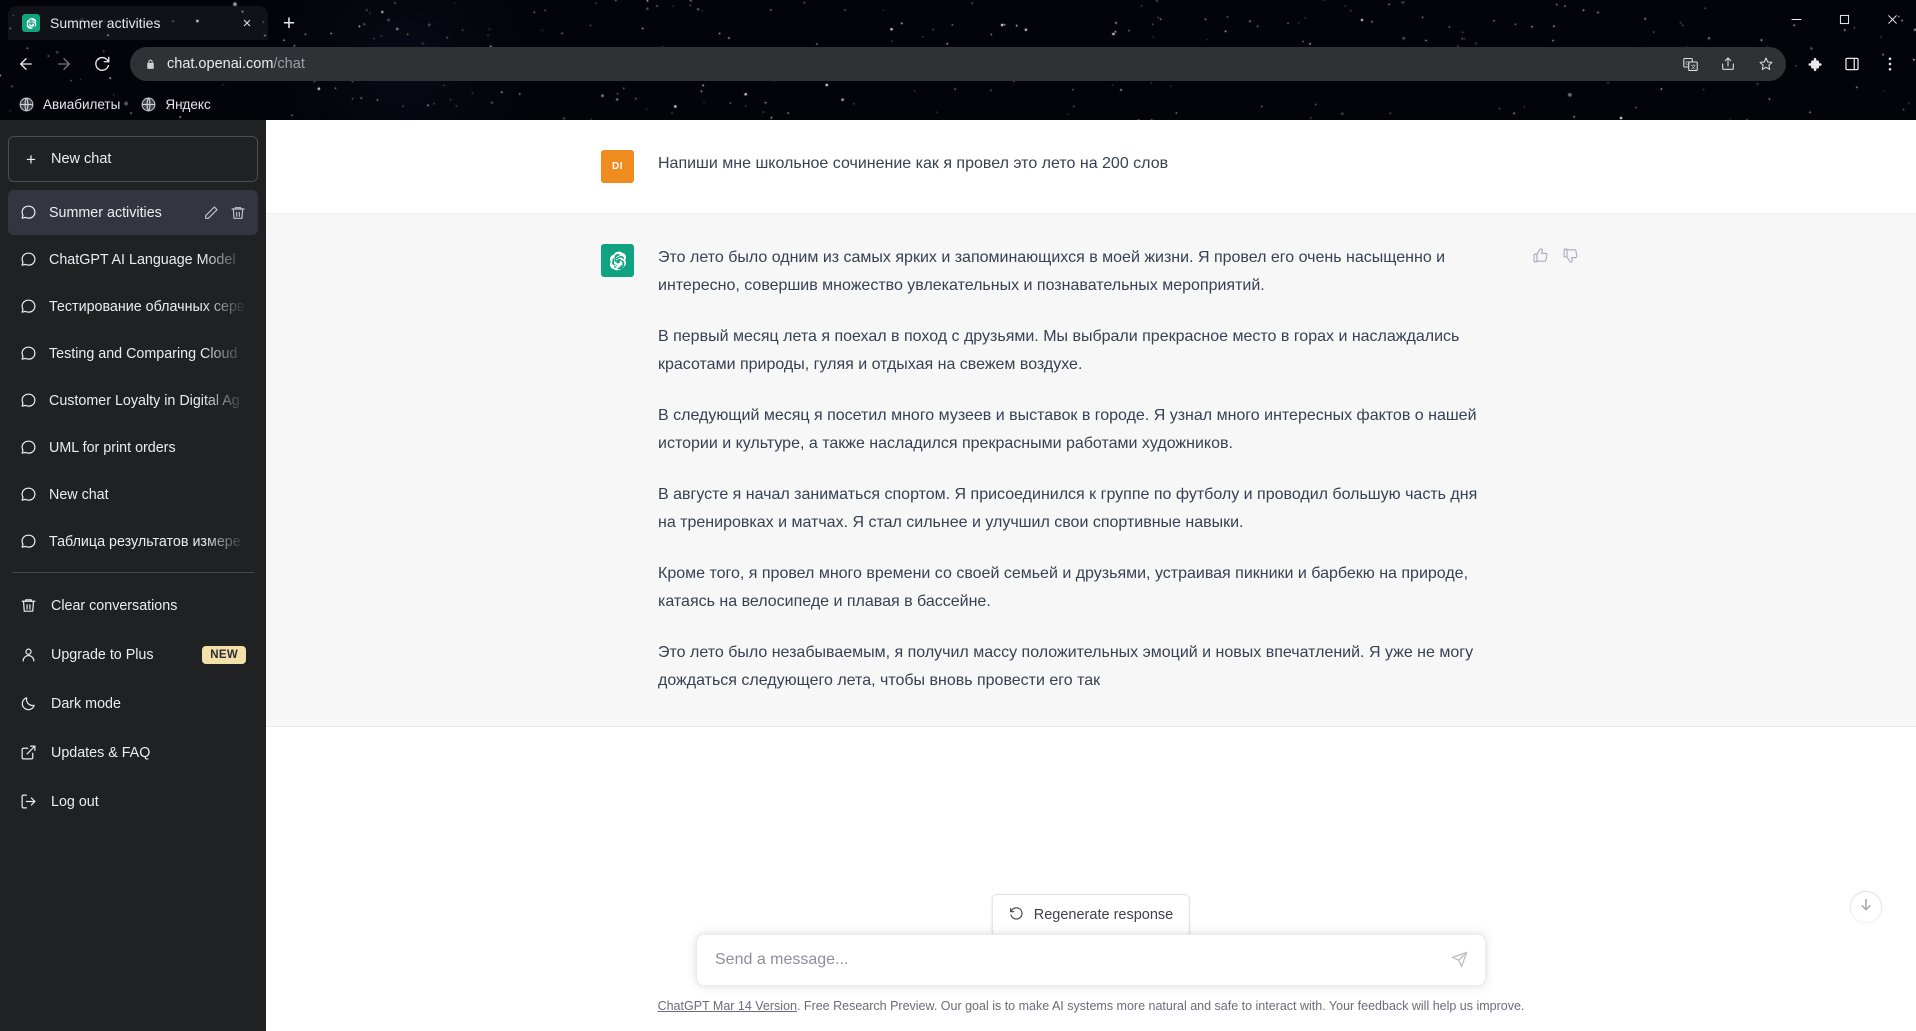  Describe the element at coordinates (1814, 64) in the screenshot. I see `extensions-puzzle-icon` at that location.